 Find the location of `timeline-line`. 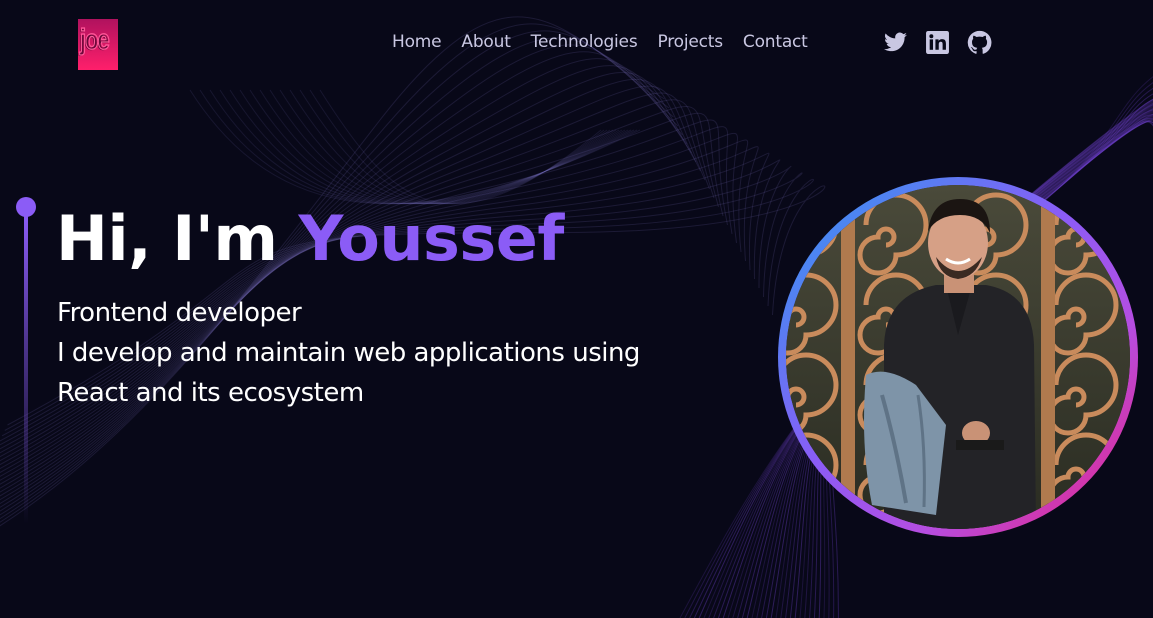

timeline-line is located at coordinates (26, 369).